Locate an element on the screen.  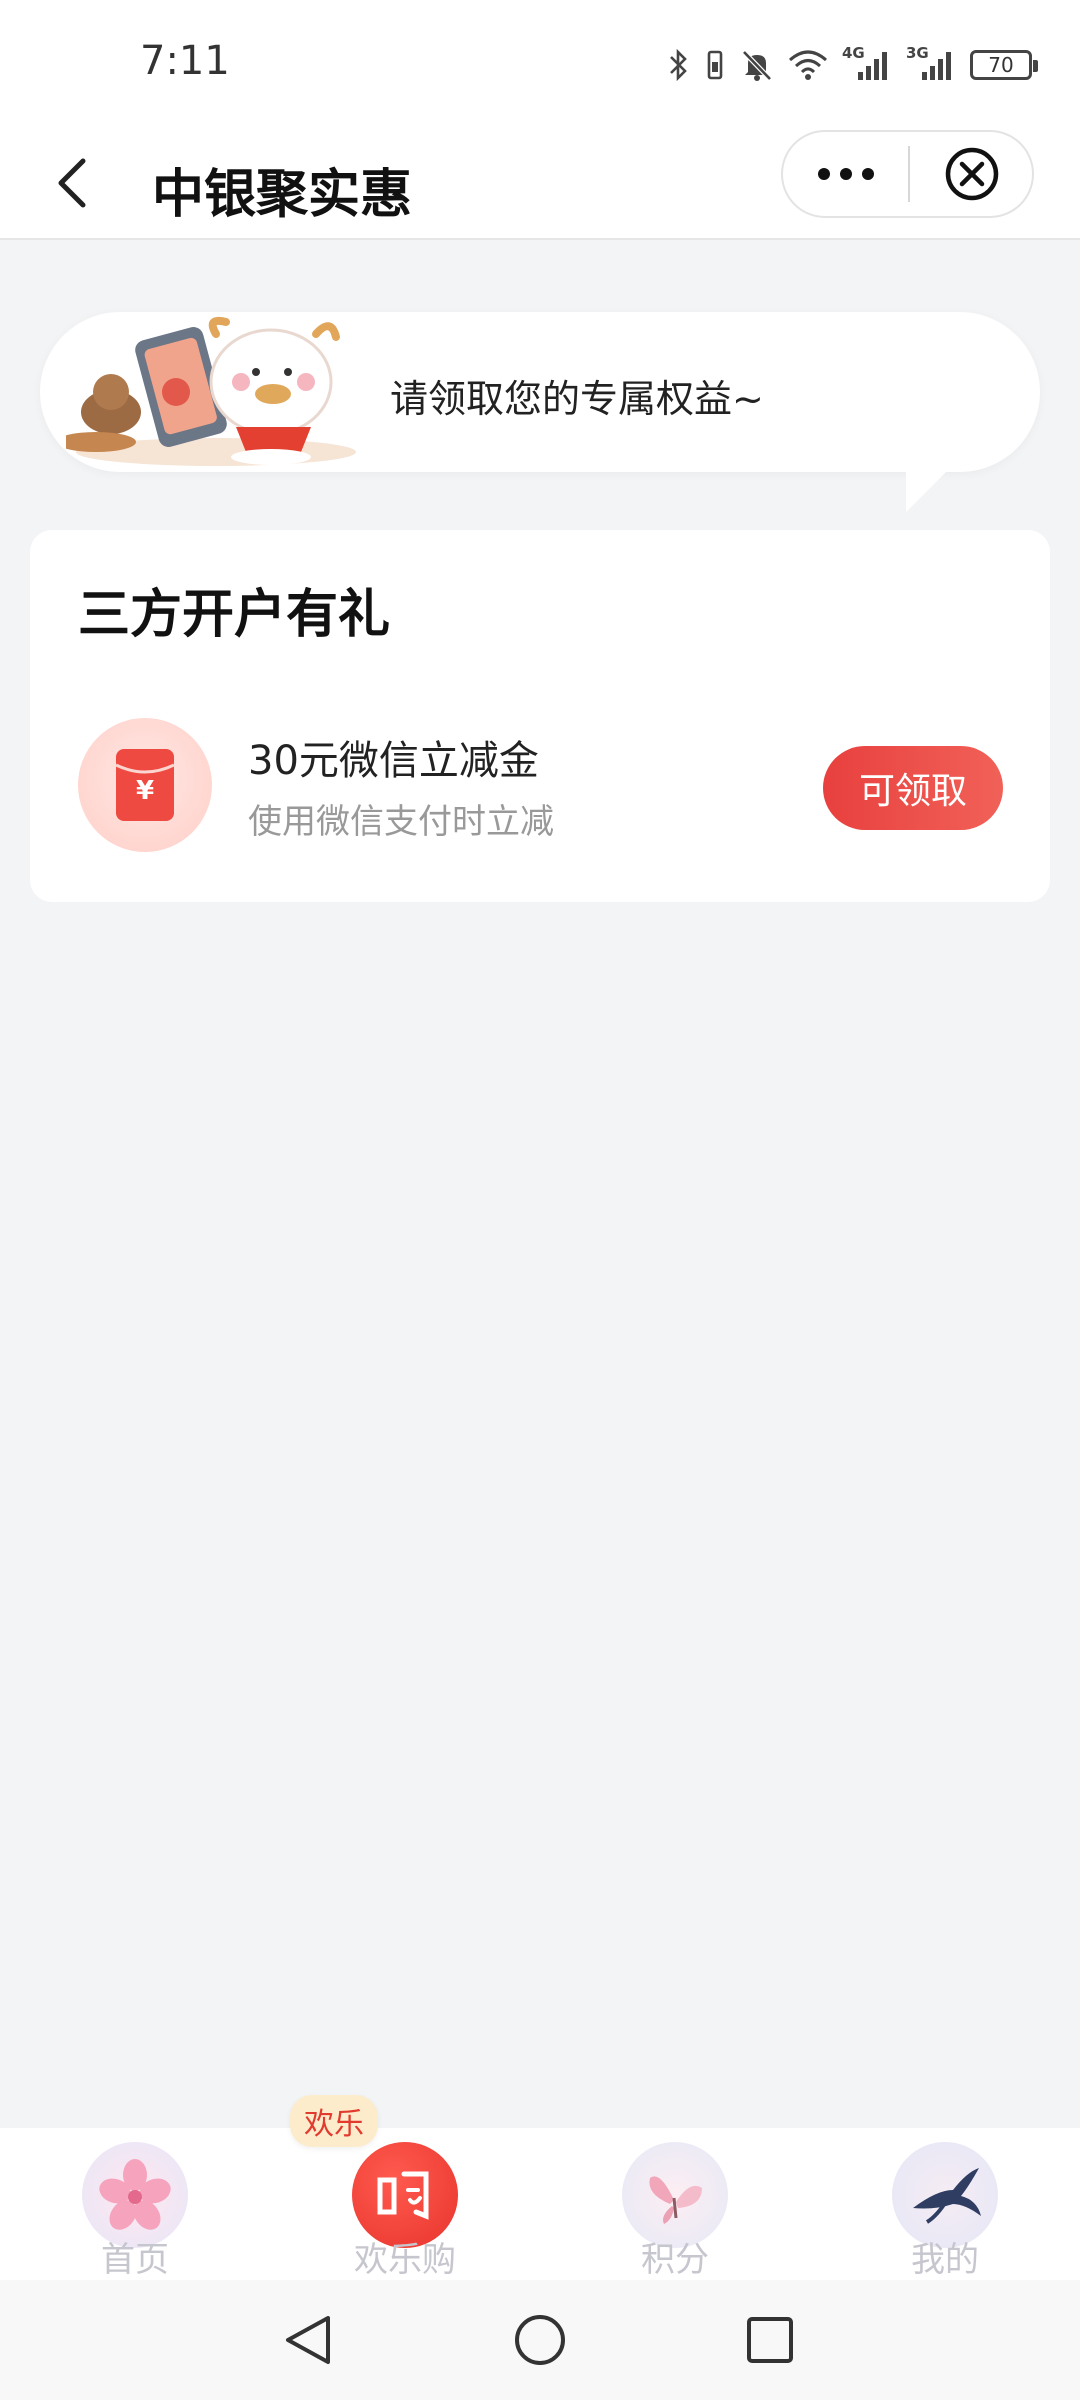
more-button is located at coordinates (845, 174).